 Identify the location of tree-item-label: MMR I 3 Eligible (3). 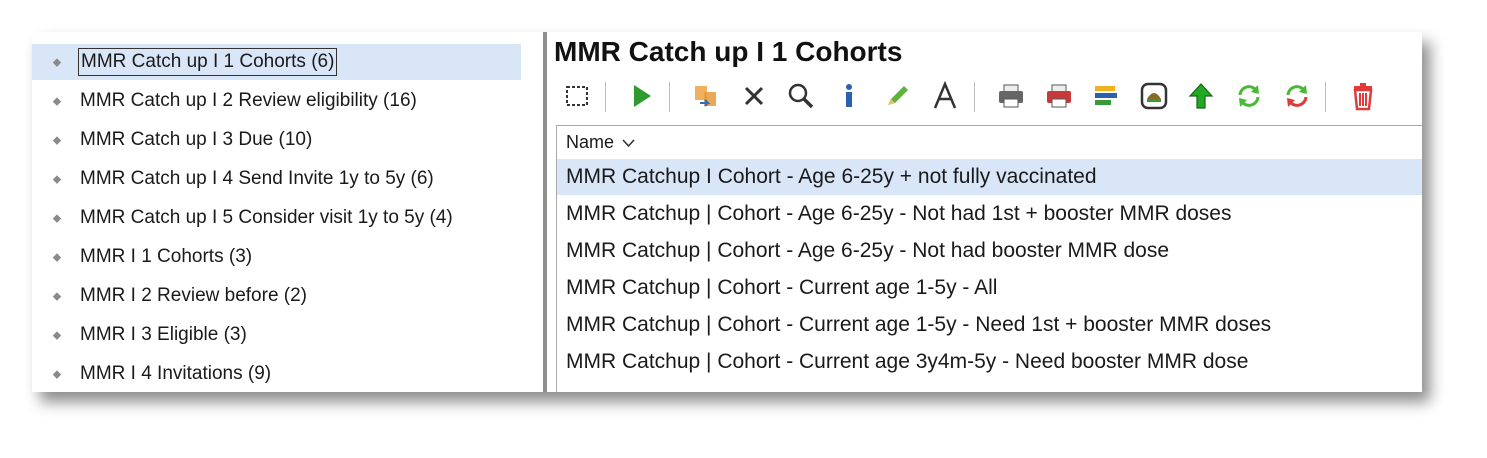
(163, 334).